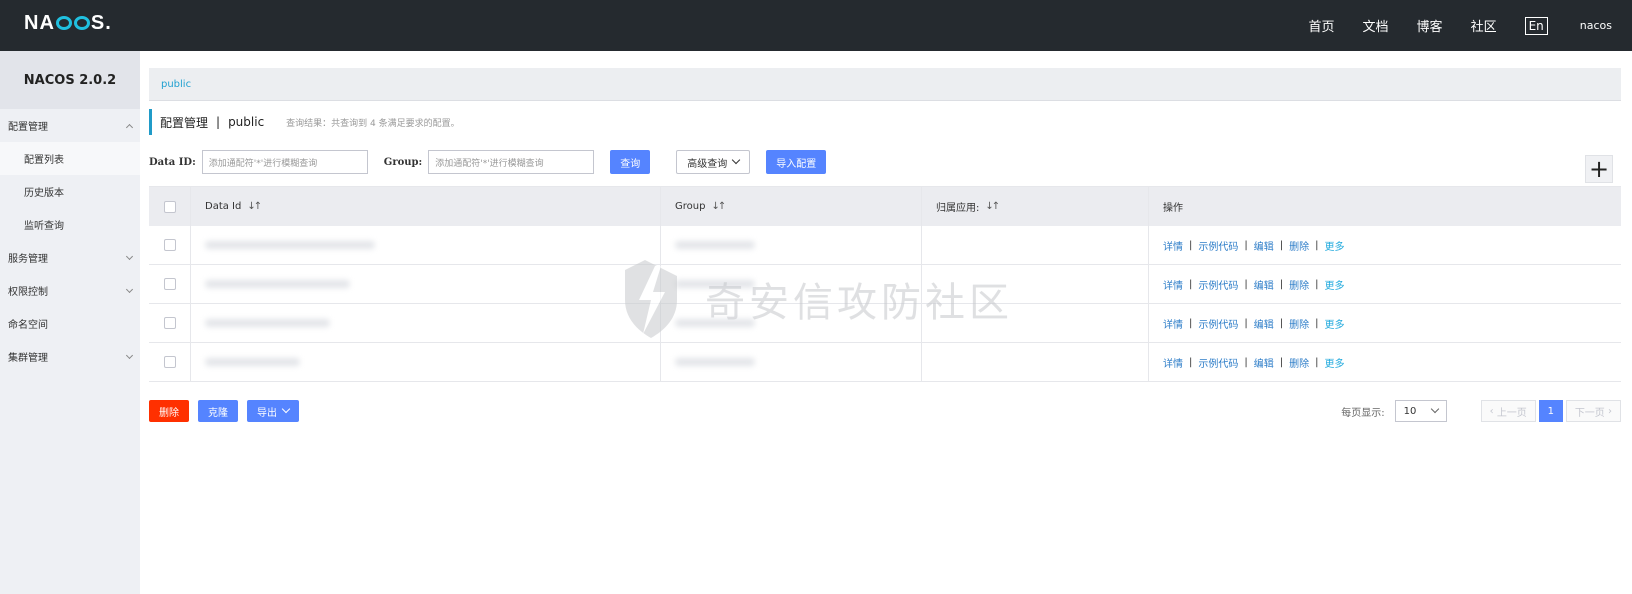 This screenshot has width=1632, height=594. I want to click on user-menu: nacos, so click(1596, 25).